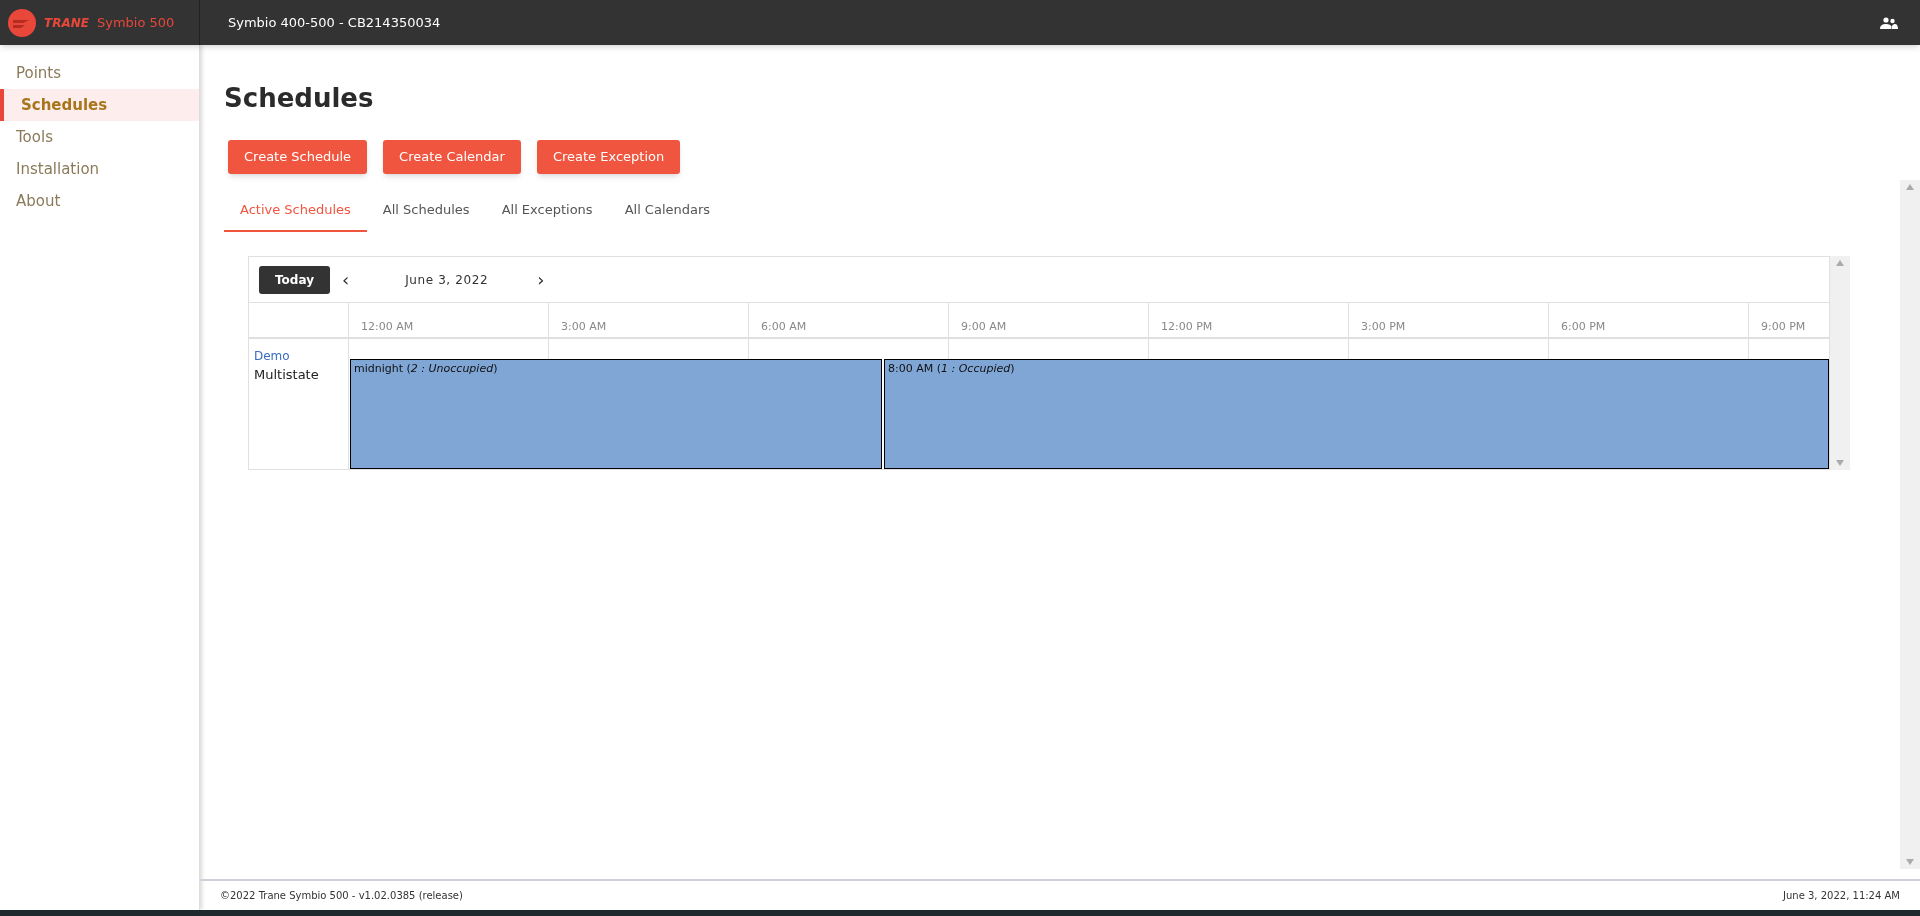 The image size is (1920, 916). Describe the element at coordinates (1783, 326) in the screenshot. I see `hour-label: 9:00 PM` at that location.